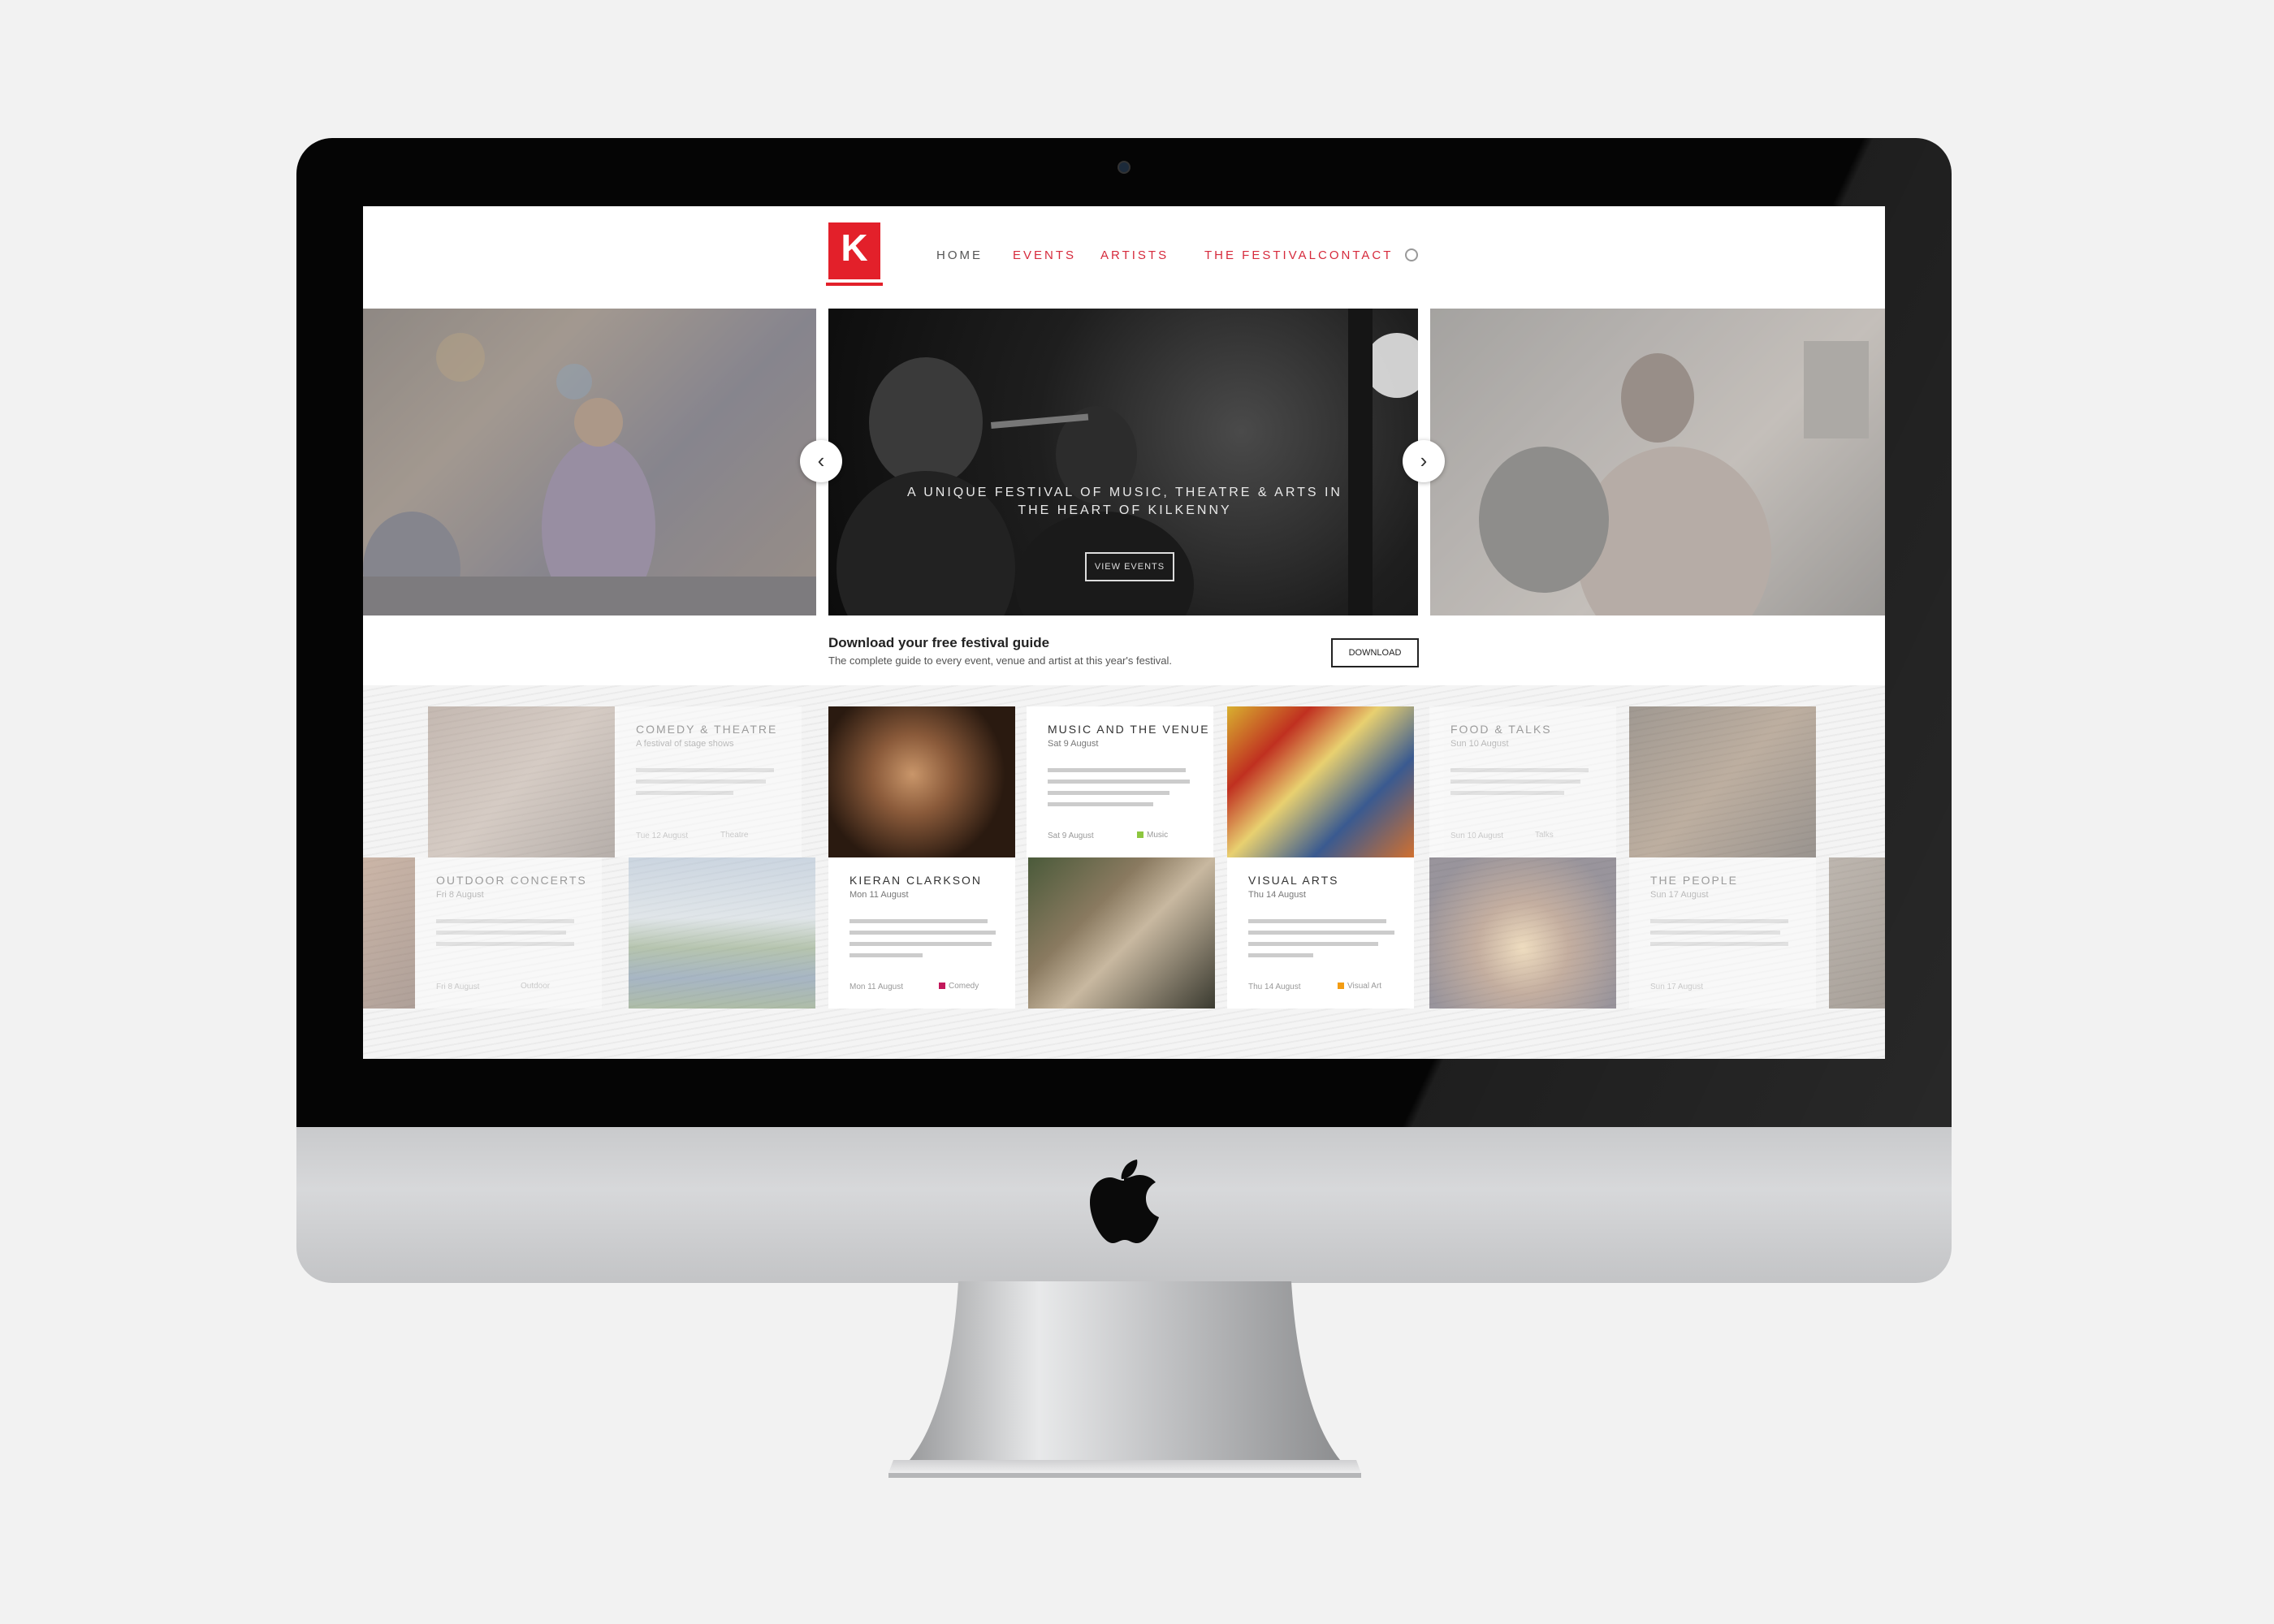 This screenshot has width=2274, height=1624. Describe the element at coordinates (1723, 781) in the screenshot. I see `event-image-interior` at that location.